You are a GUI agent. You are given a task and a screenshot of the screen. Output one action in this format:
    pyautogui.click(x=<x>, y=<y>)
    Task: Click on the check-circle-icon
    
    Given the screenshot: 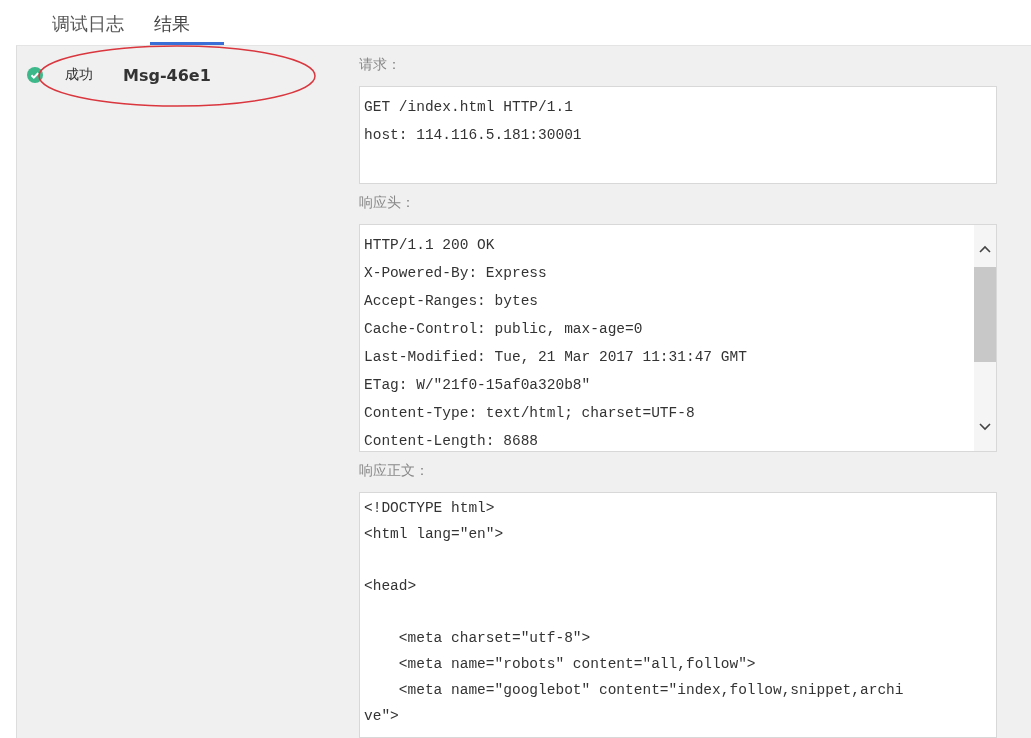 What is the action you would take?
    pyautogui.click(x=35, y=75)
    